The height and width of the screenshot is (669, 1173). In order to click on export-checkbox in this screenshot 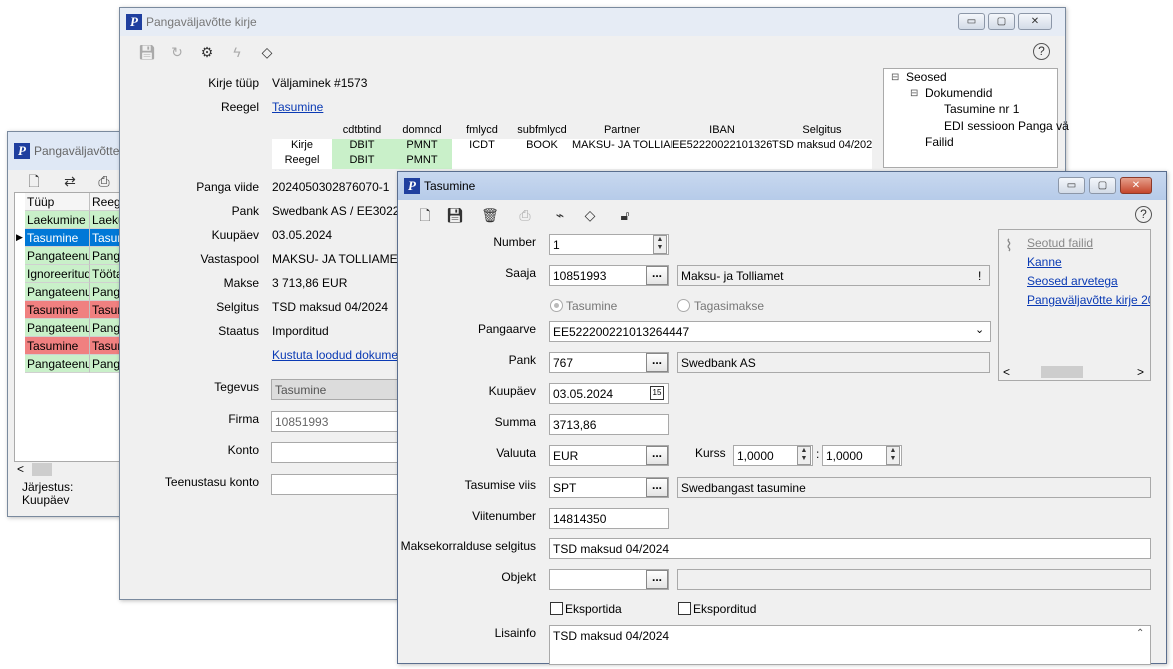, I will do `click(556, 608)`.